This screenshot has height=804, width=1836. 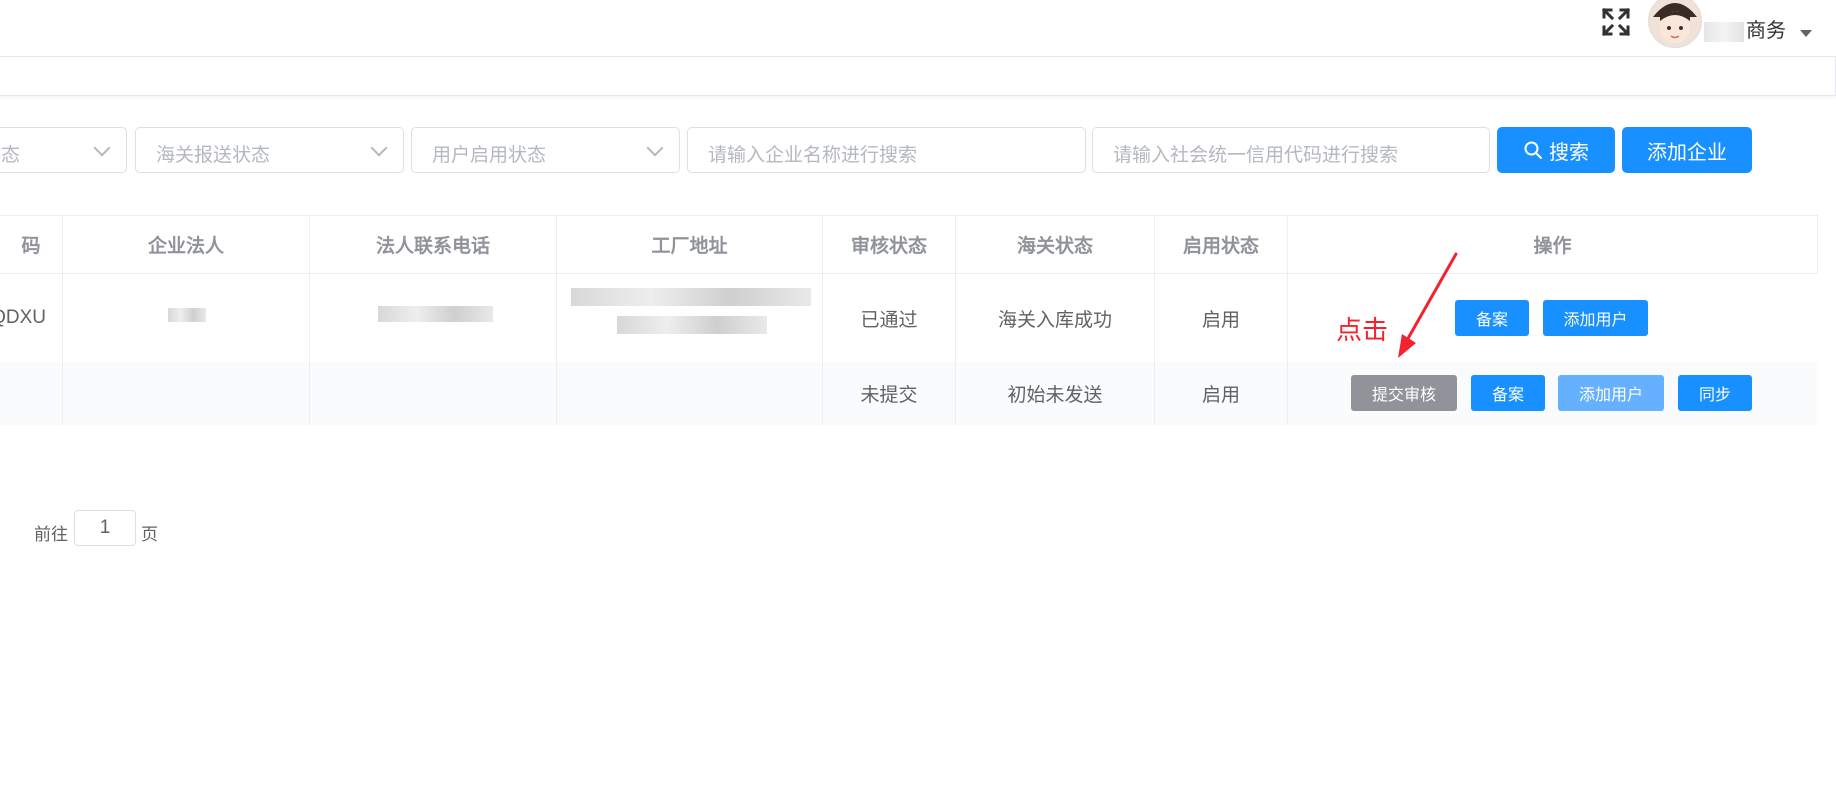 What do you see at coordinates (918, 76) in the screenshot?
I see `tags-view-bar` at bounding box center [918, 76].